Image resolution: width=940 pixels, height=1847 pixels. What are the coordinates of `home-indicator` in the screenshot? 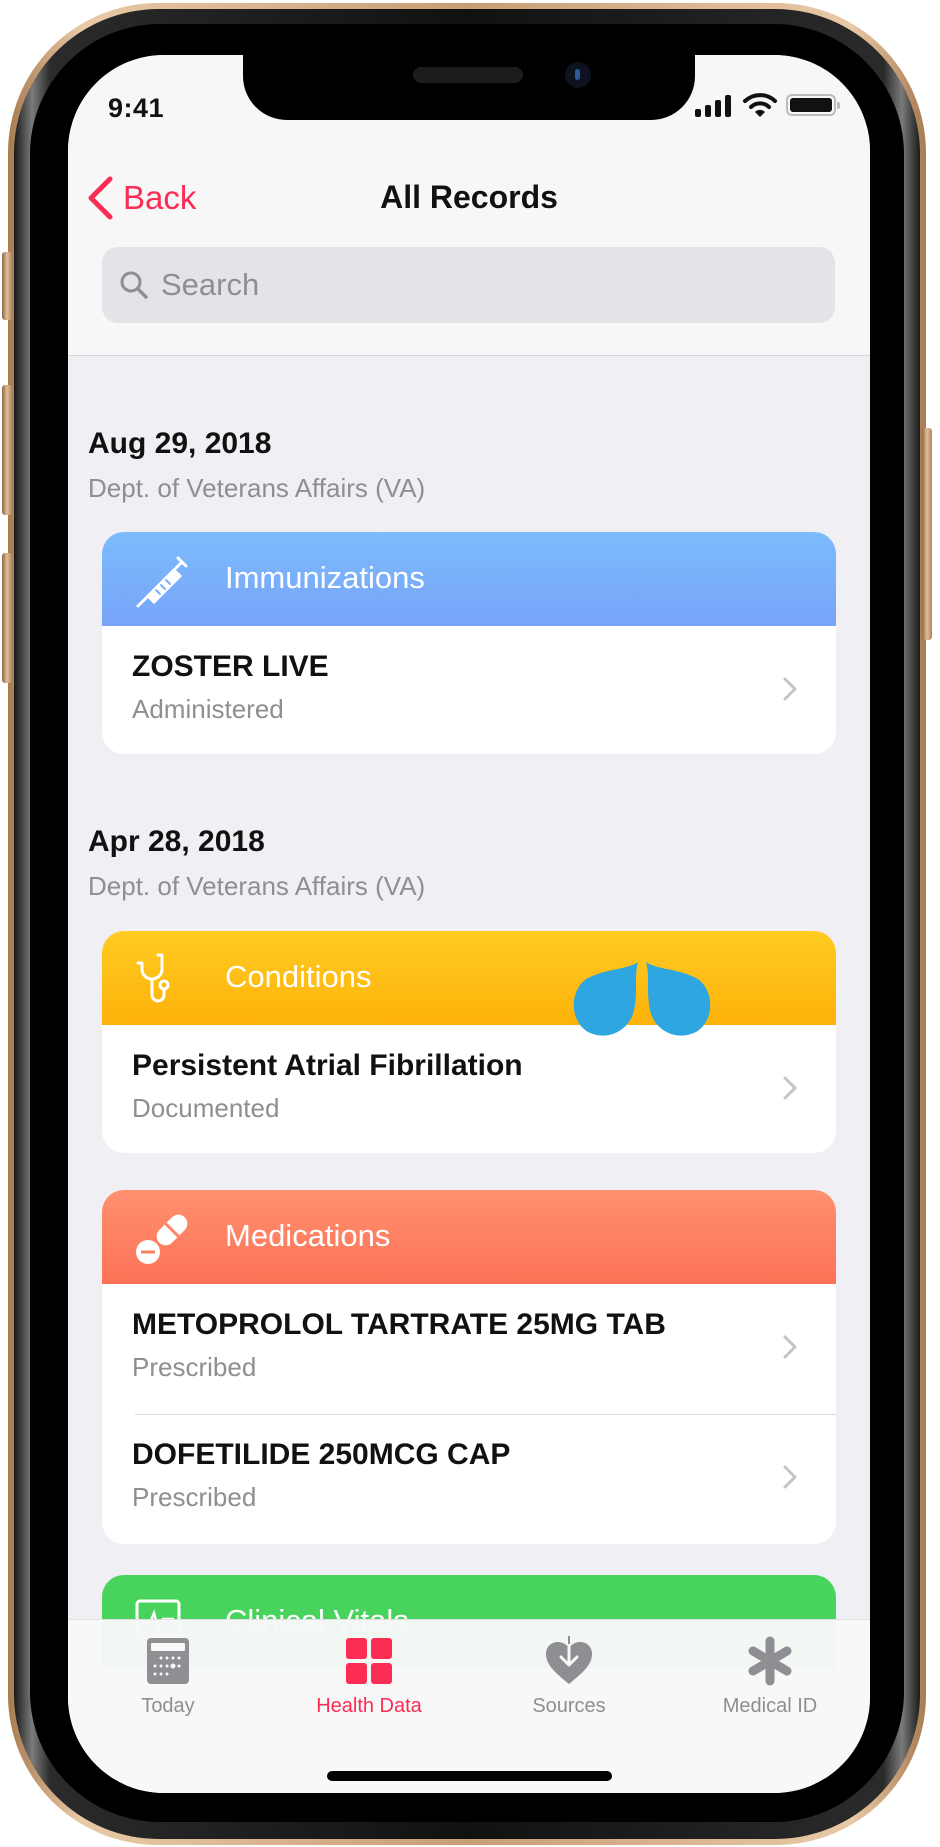 It's located at (469, 1776).